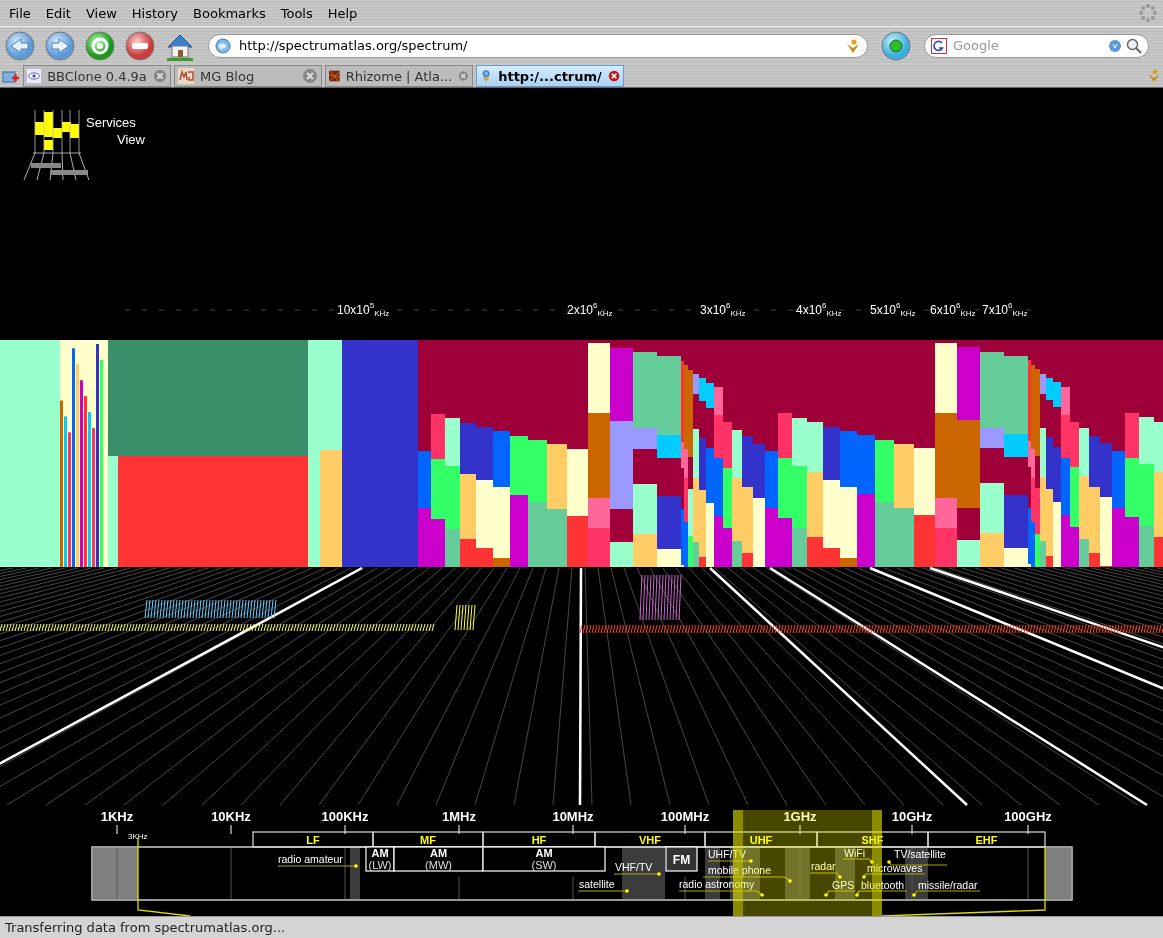  I want to click on service-label: radio astronomy, so click(717, 884).